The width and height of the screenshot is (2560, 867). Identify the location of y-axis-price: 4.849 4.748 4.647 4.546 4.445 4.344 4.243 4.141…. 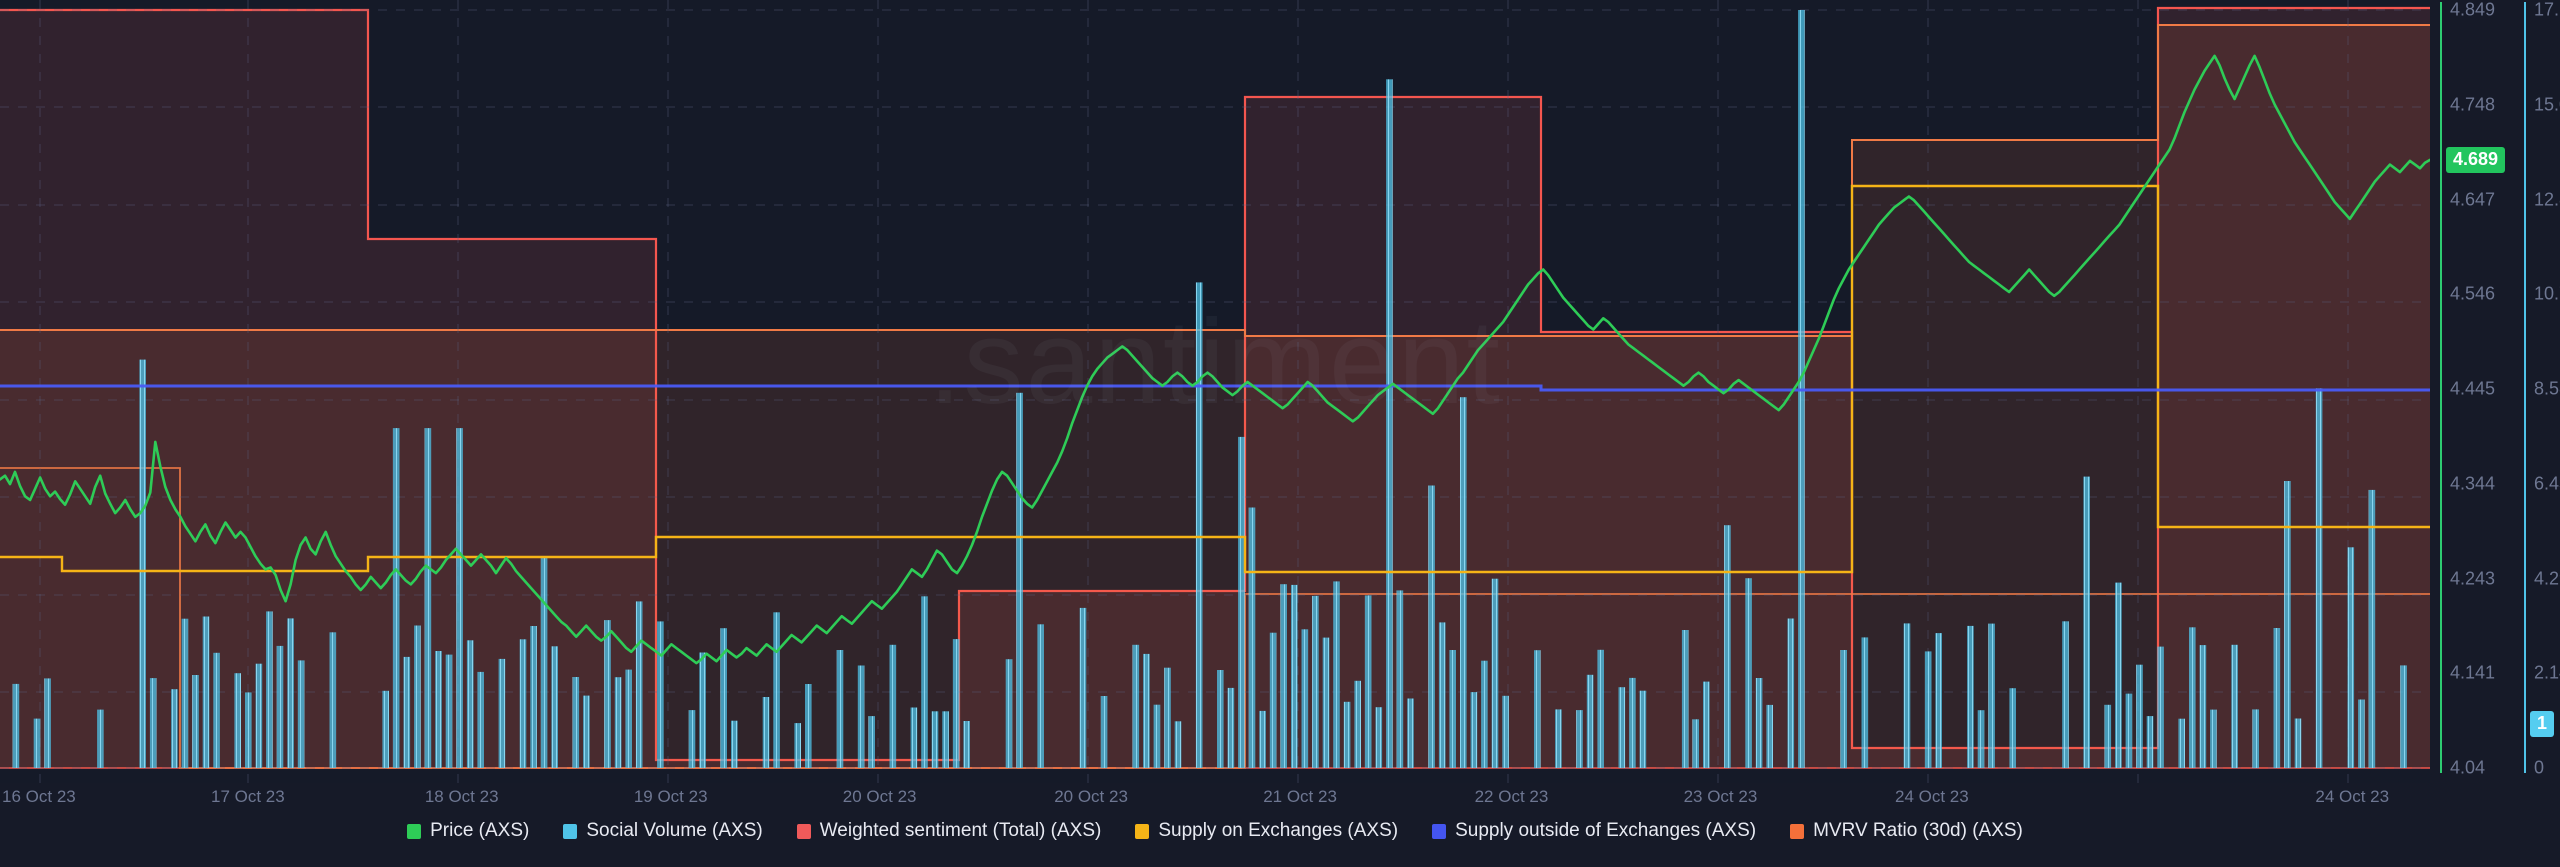
(2473, 391).